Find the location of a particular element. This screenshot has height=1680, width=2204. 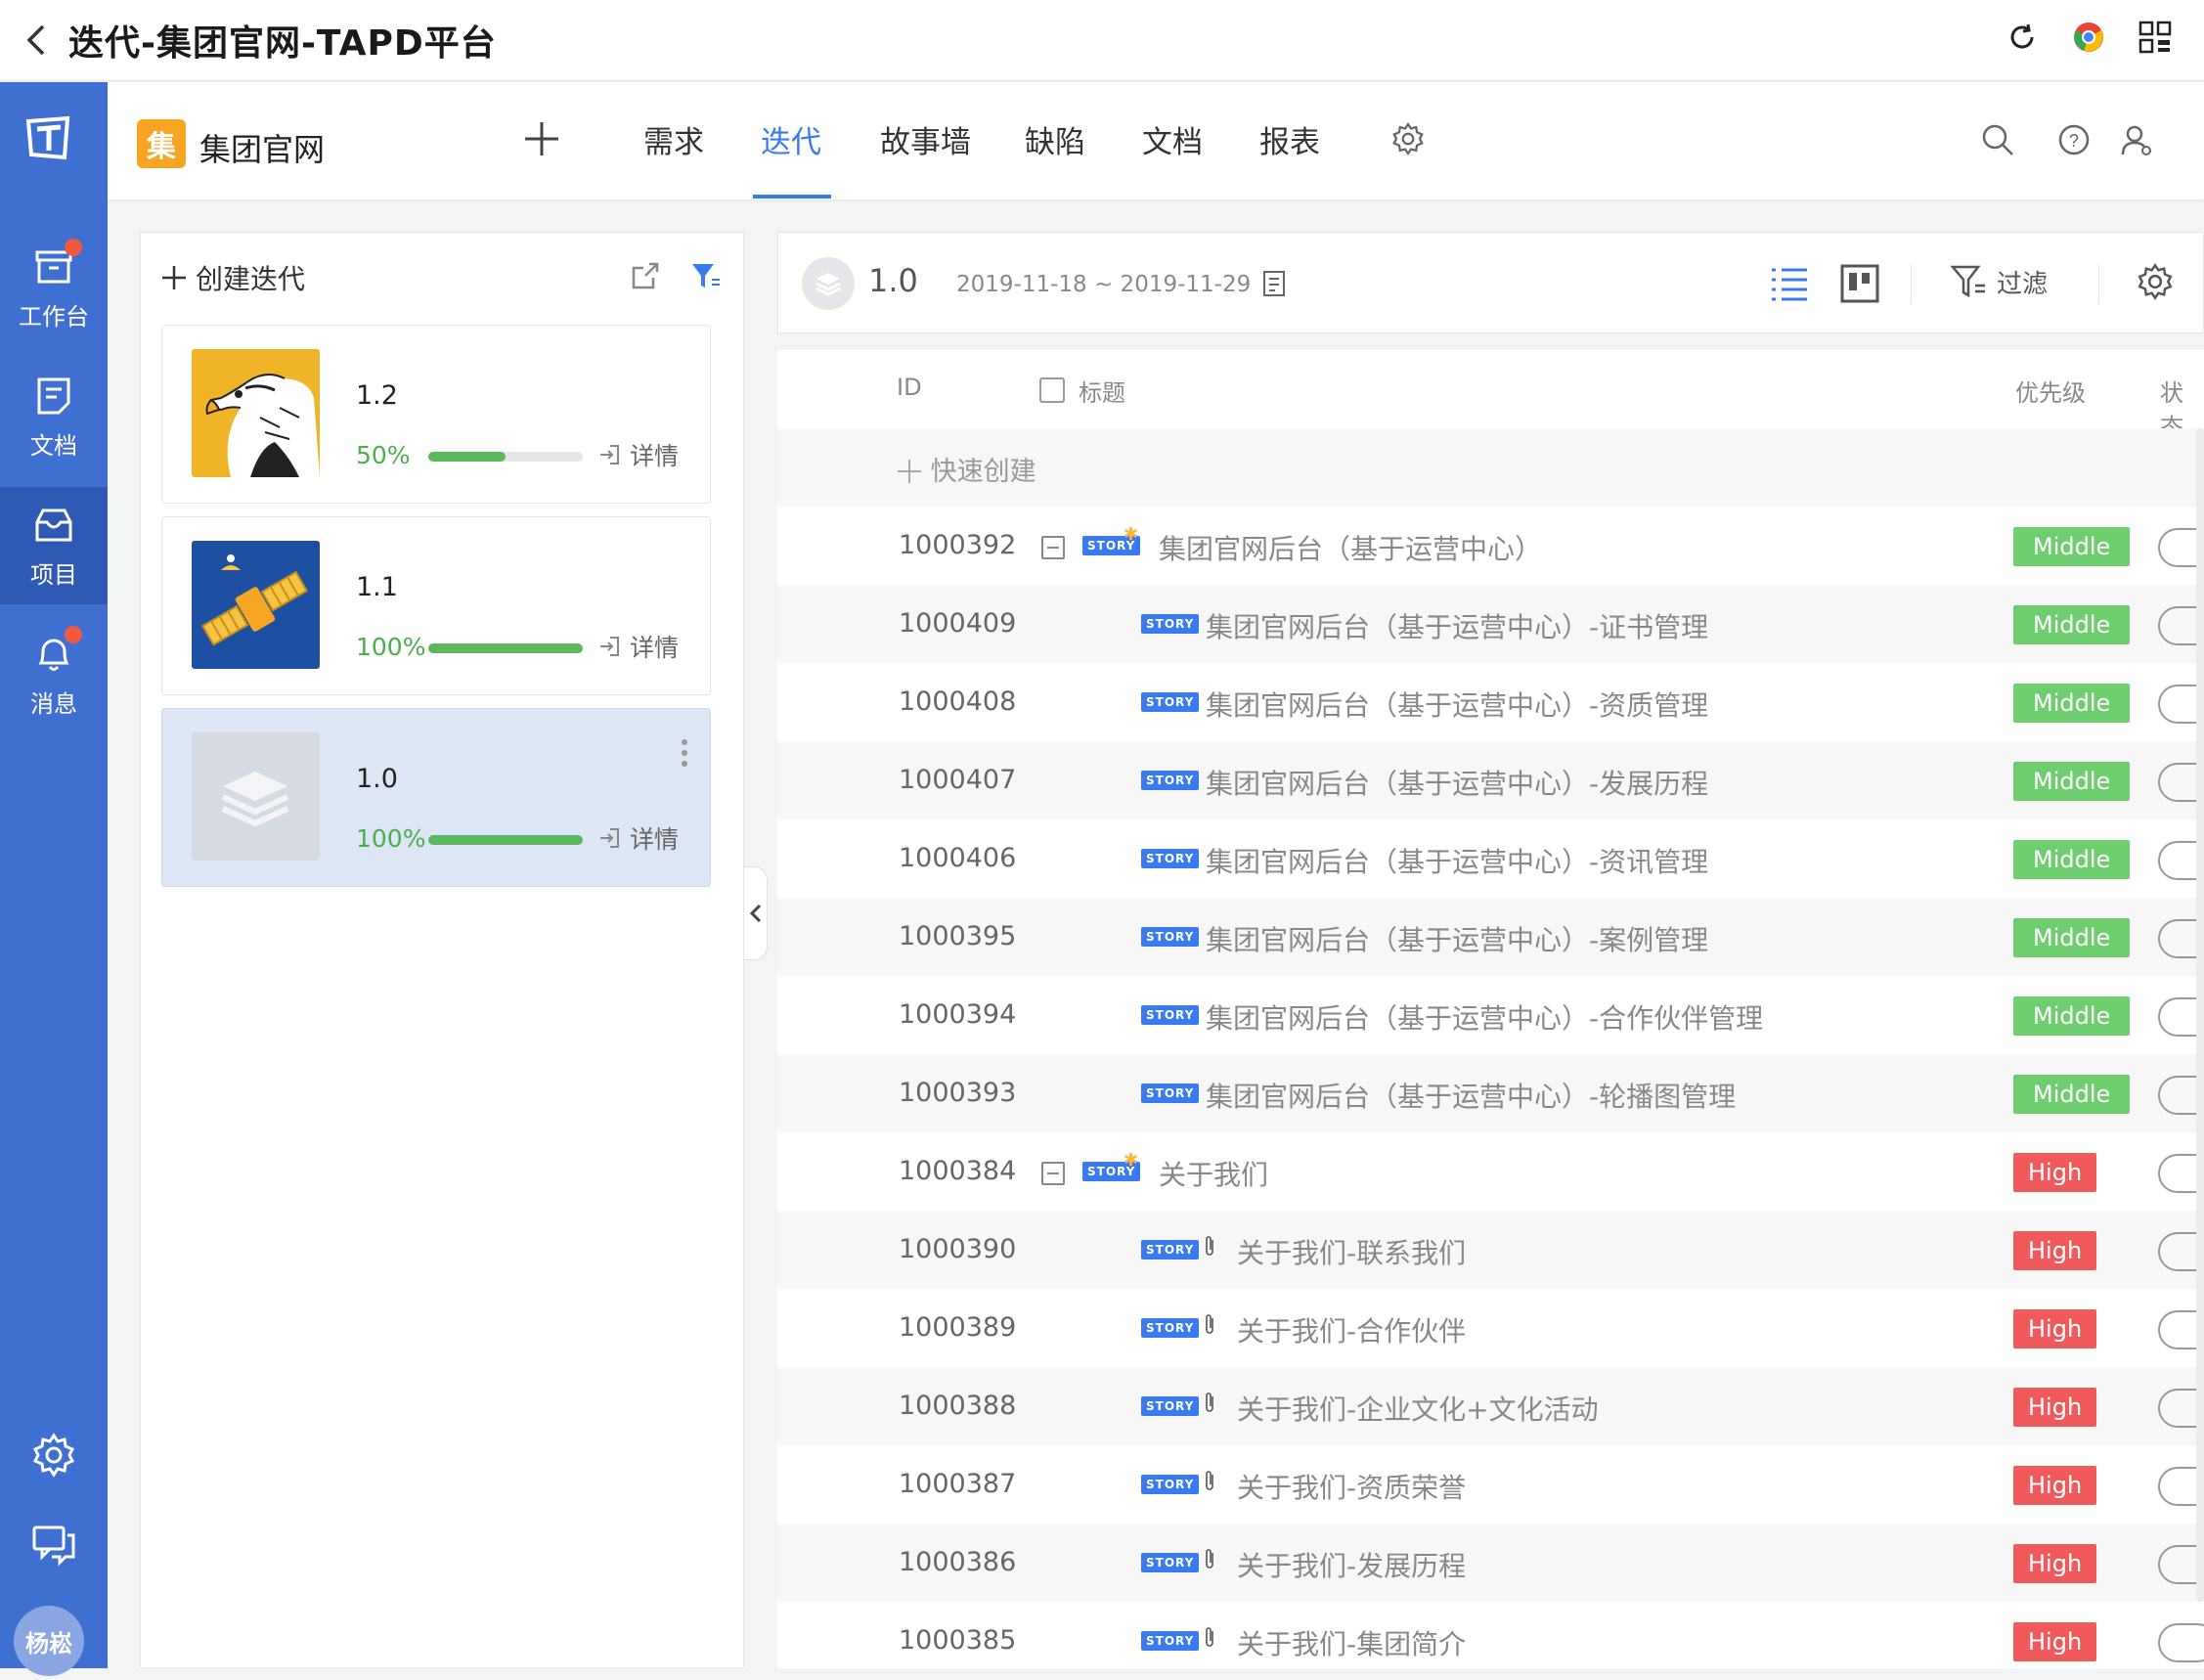

nav-project: 项目 is located at coordinates (54, 545).